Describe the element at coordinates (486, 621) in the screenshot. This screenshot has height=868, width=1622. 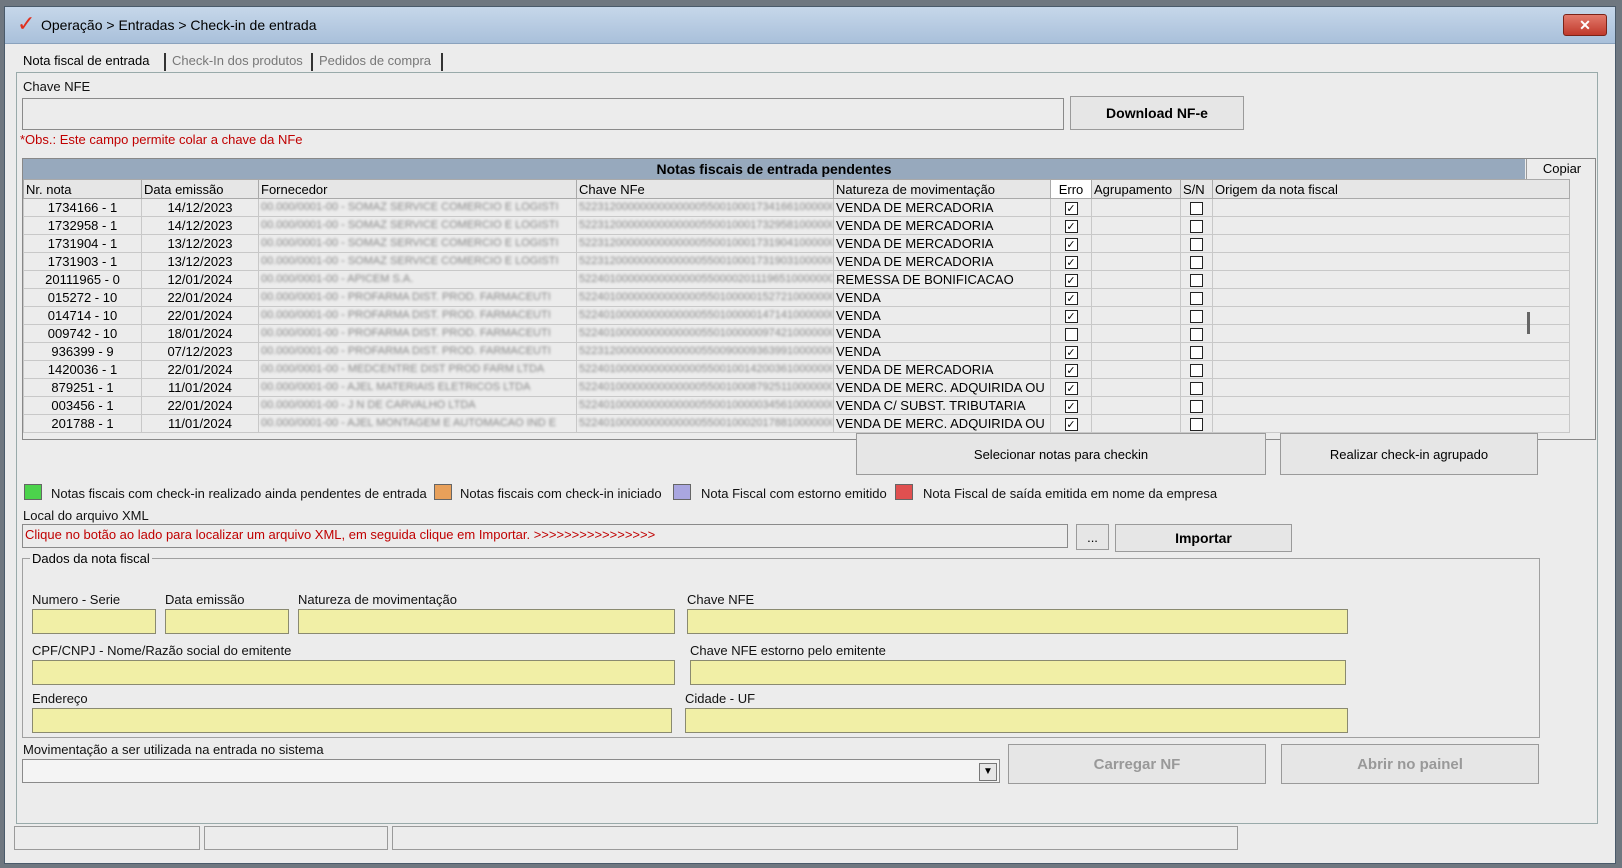
I see `natureza-field` at that location.